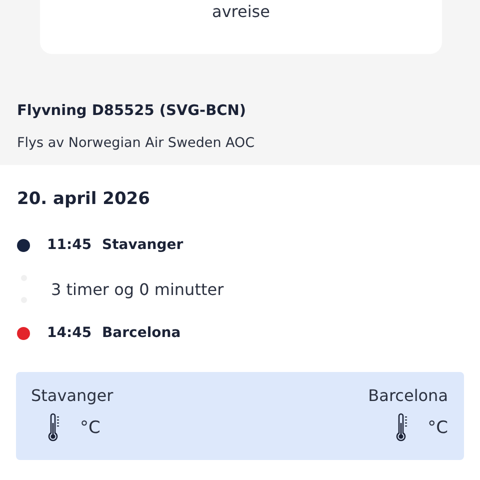 Image resolution: width=480 pixels, height=480 pixels. Describe the element at coordinates (141, 333) in the screenshot. I see `stop-place: Barcelona` at that location.